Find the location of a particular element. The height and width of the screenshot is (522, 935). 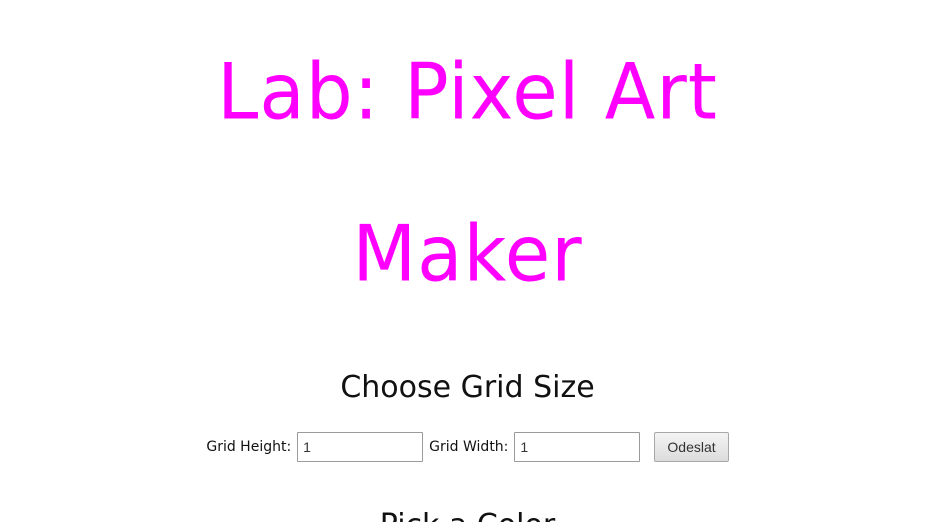

grid-width-label: Grid Width: is located at coordinates (469, 447).